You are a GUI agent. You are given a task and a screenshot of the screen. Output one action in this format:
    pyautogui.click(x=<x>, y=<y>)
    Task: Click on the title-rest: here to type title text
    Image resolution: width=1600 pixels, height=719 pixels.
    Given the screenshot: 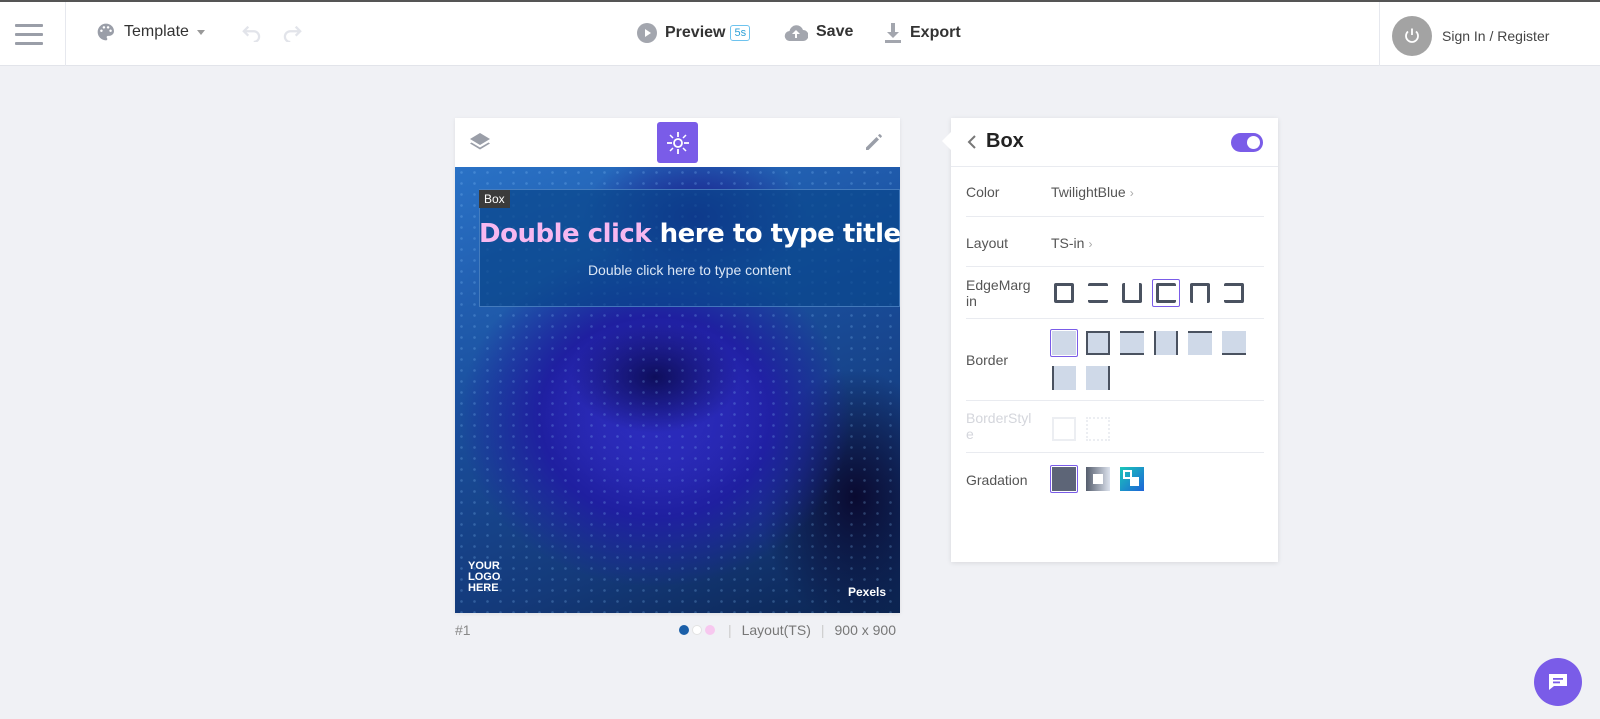 What is the action you would take?
    pyautogui.click(x=779, y=234)
    